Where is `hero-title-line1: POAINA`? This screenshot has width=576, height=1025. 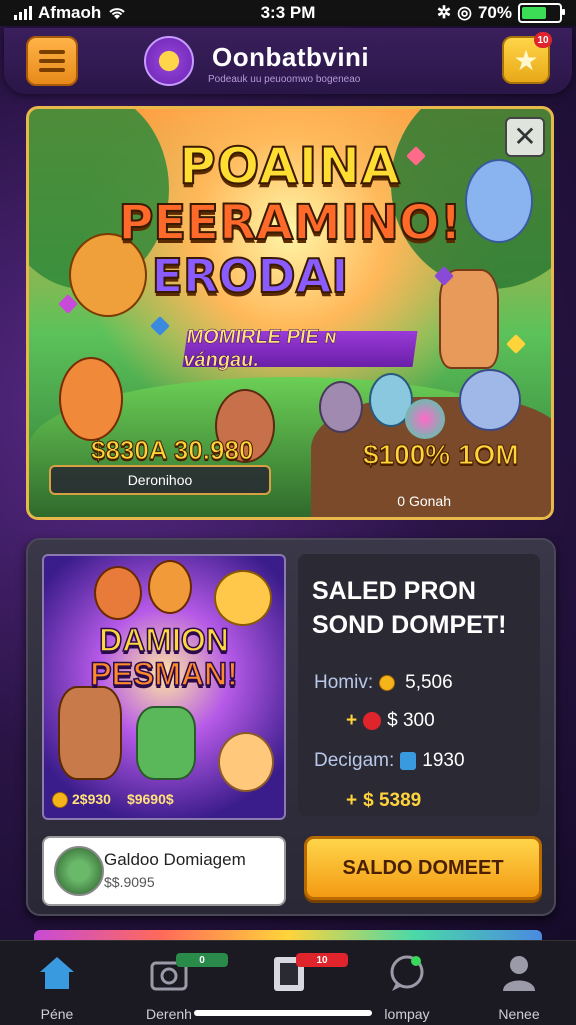
hero-title-line1: POAINA is located at coordinates (289, 166).